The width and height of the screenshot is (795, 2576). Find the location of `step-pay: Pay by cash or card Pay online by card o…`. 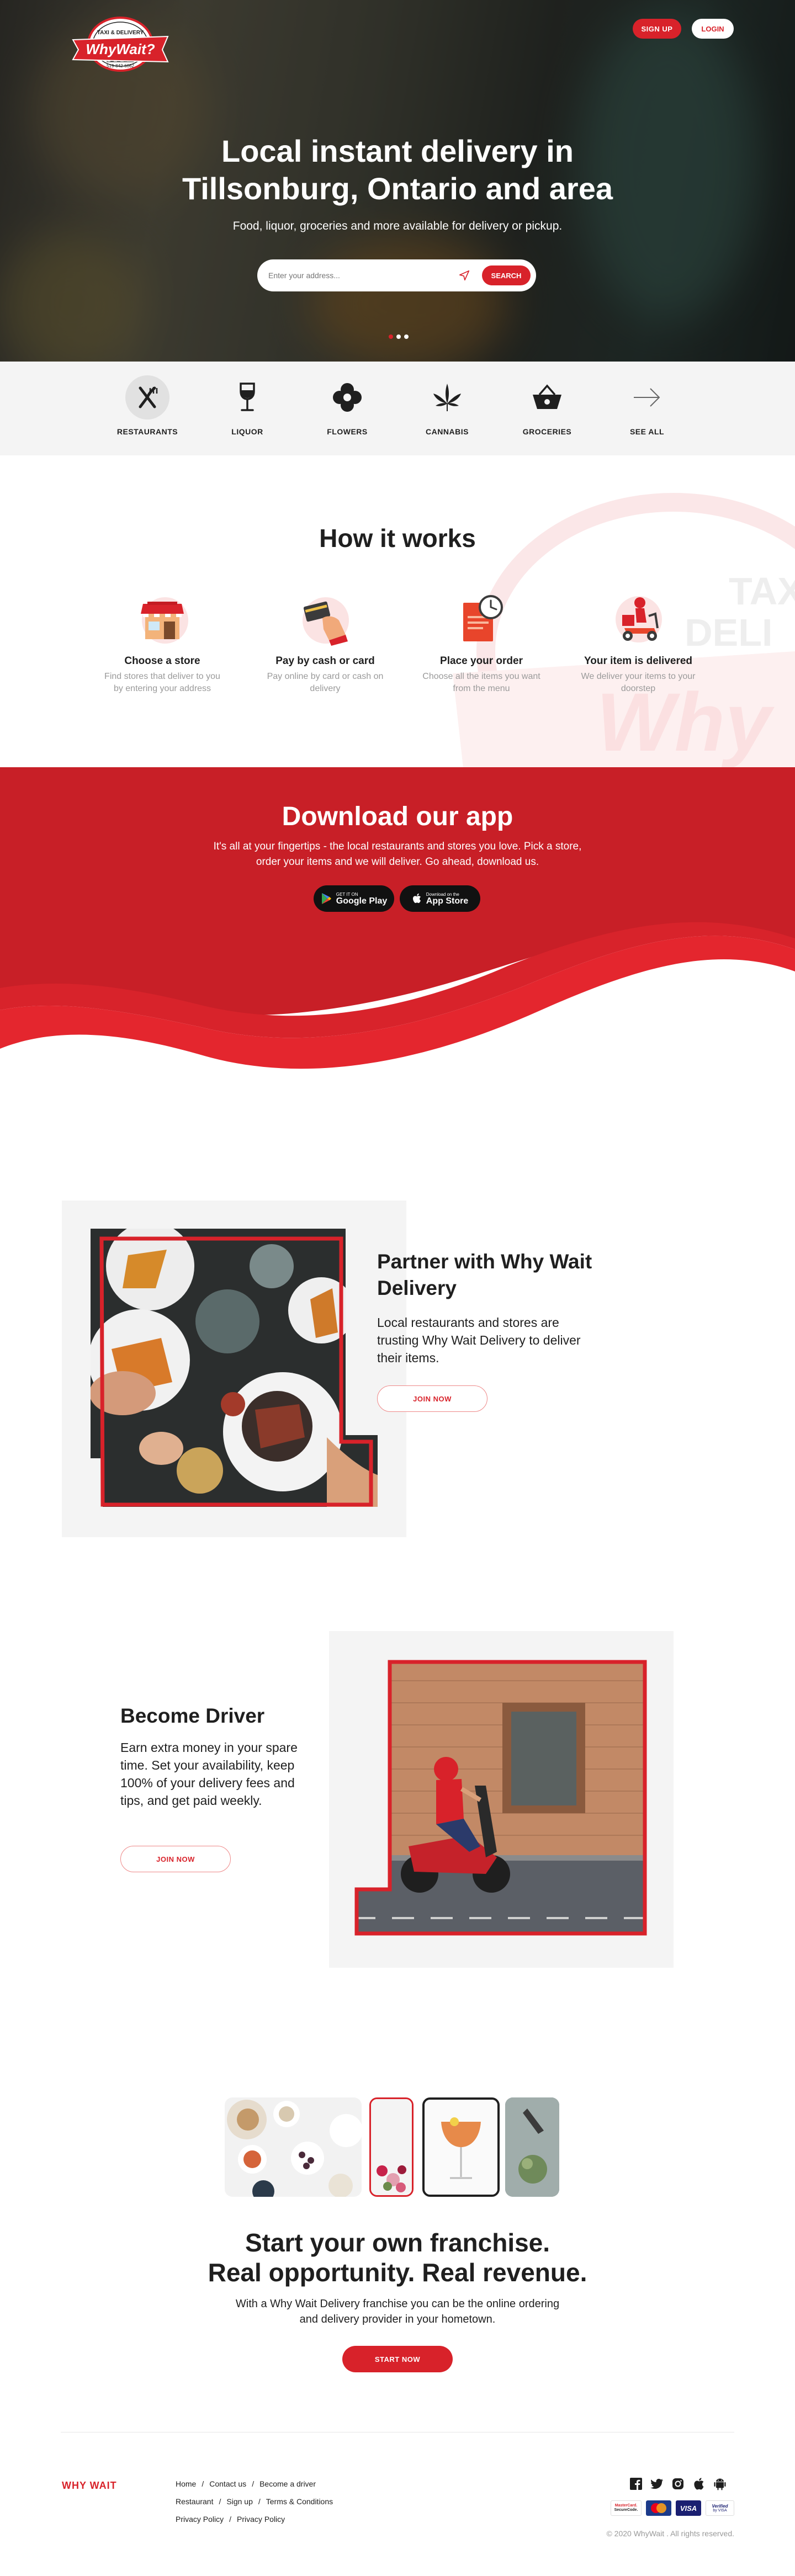

step-pay: Pay by cash or card Pay online by card o… is located at coordinates (325, 643).